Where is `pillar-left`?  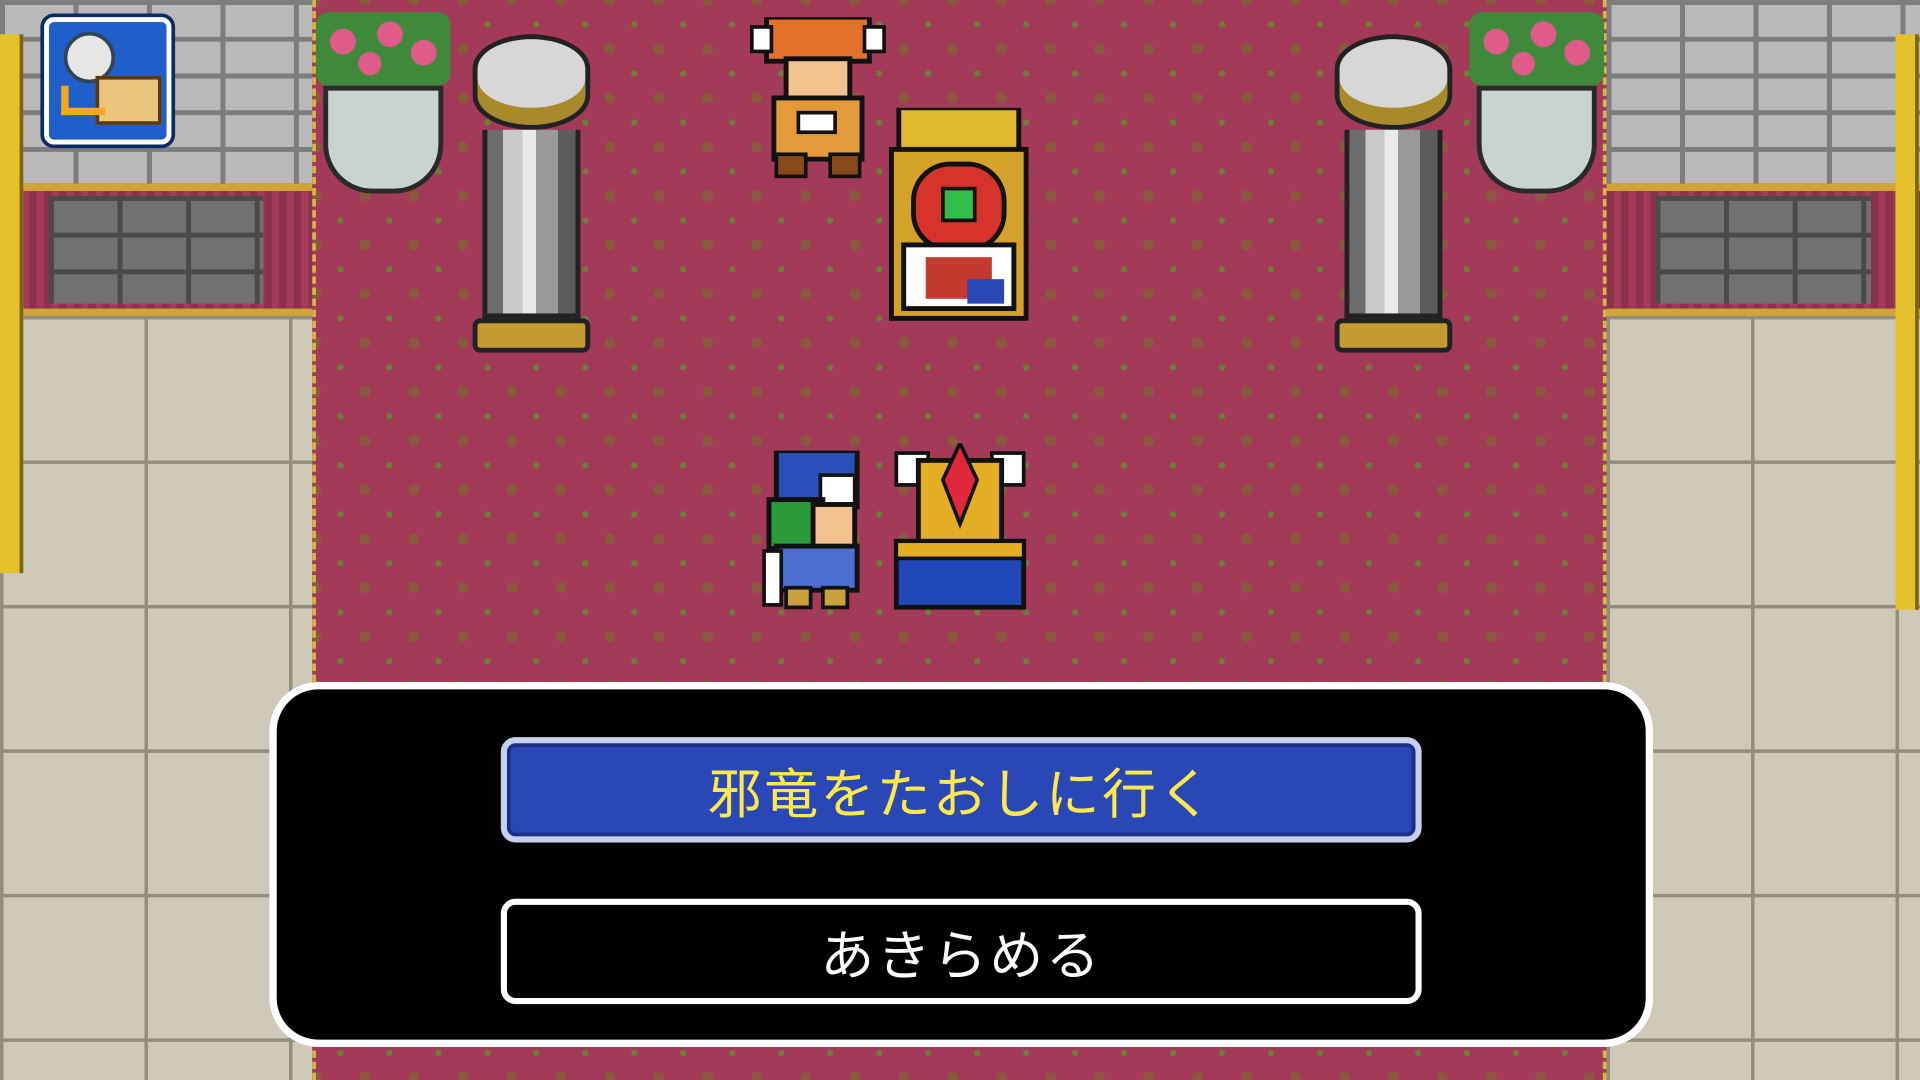 pillar-left is located at coordinates (531, 193).